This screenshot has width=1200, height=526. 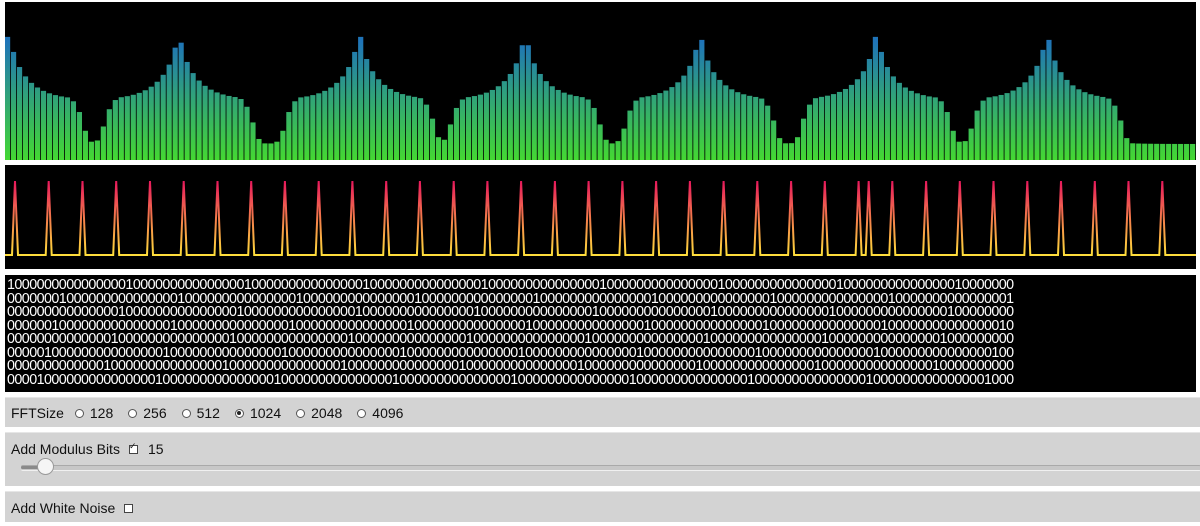 I want to click on modulus-bits-checkbox, so click(x=133, y=448).